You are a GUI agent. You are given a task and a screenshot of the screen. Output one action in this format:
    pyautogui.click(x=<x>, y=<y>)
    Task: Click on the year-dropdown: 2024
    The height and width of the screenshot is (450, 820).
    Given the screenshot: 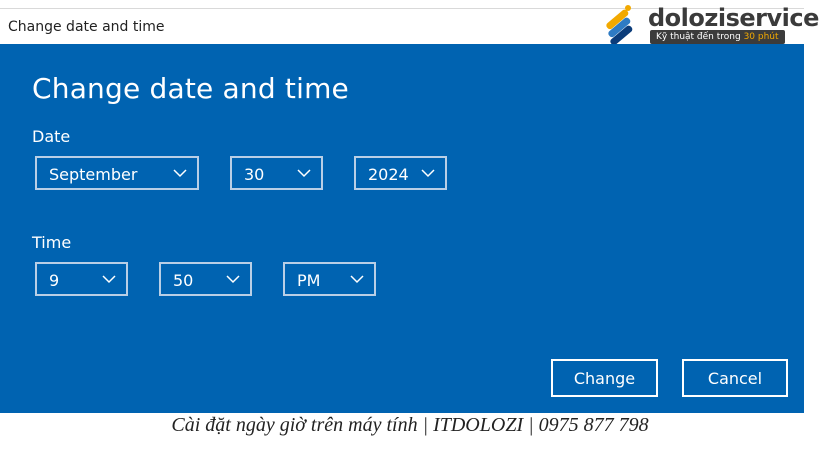 What is the action you would take?
    pyautogui.click(x=400, y=173)
    